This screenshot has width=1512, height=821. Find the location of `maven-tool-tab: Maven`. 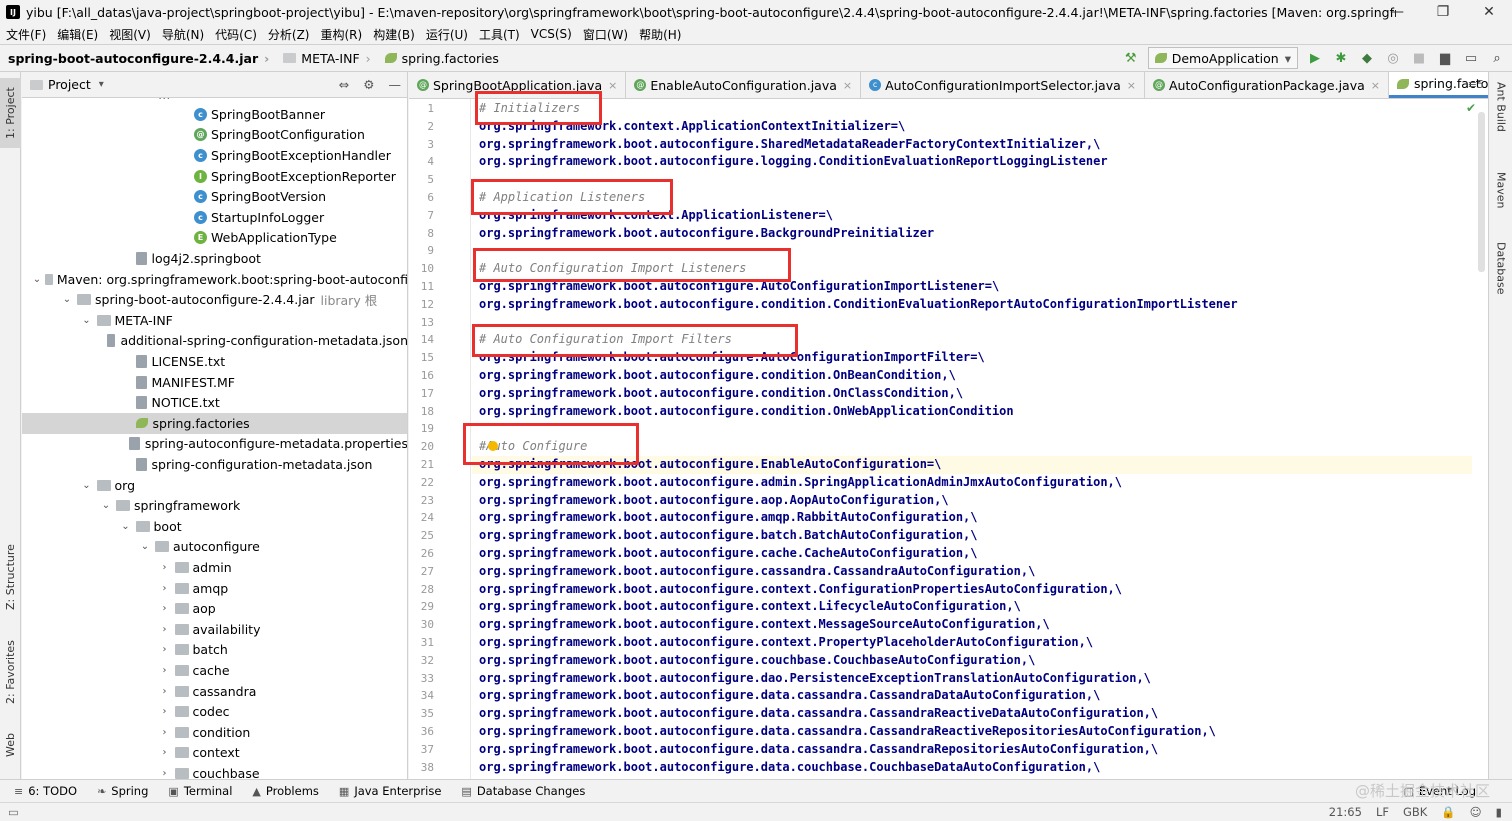

maven-tool-tab: Maven is located at coordinates (1501, 202).